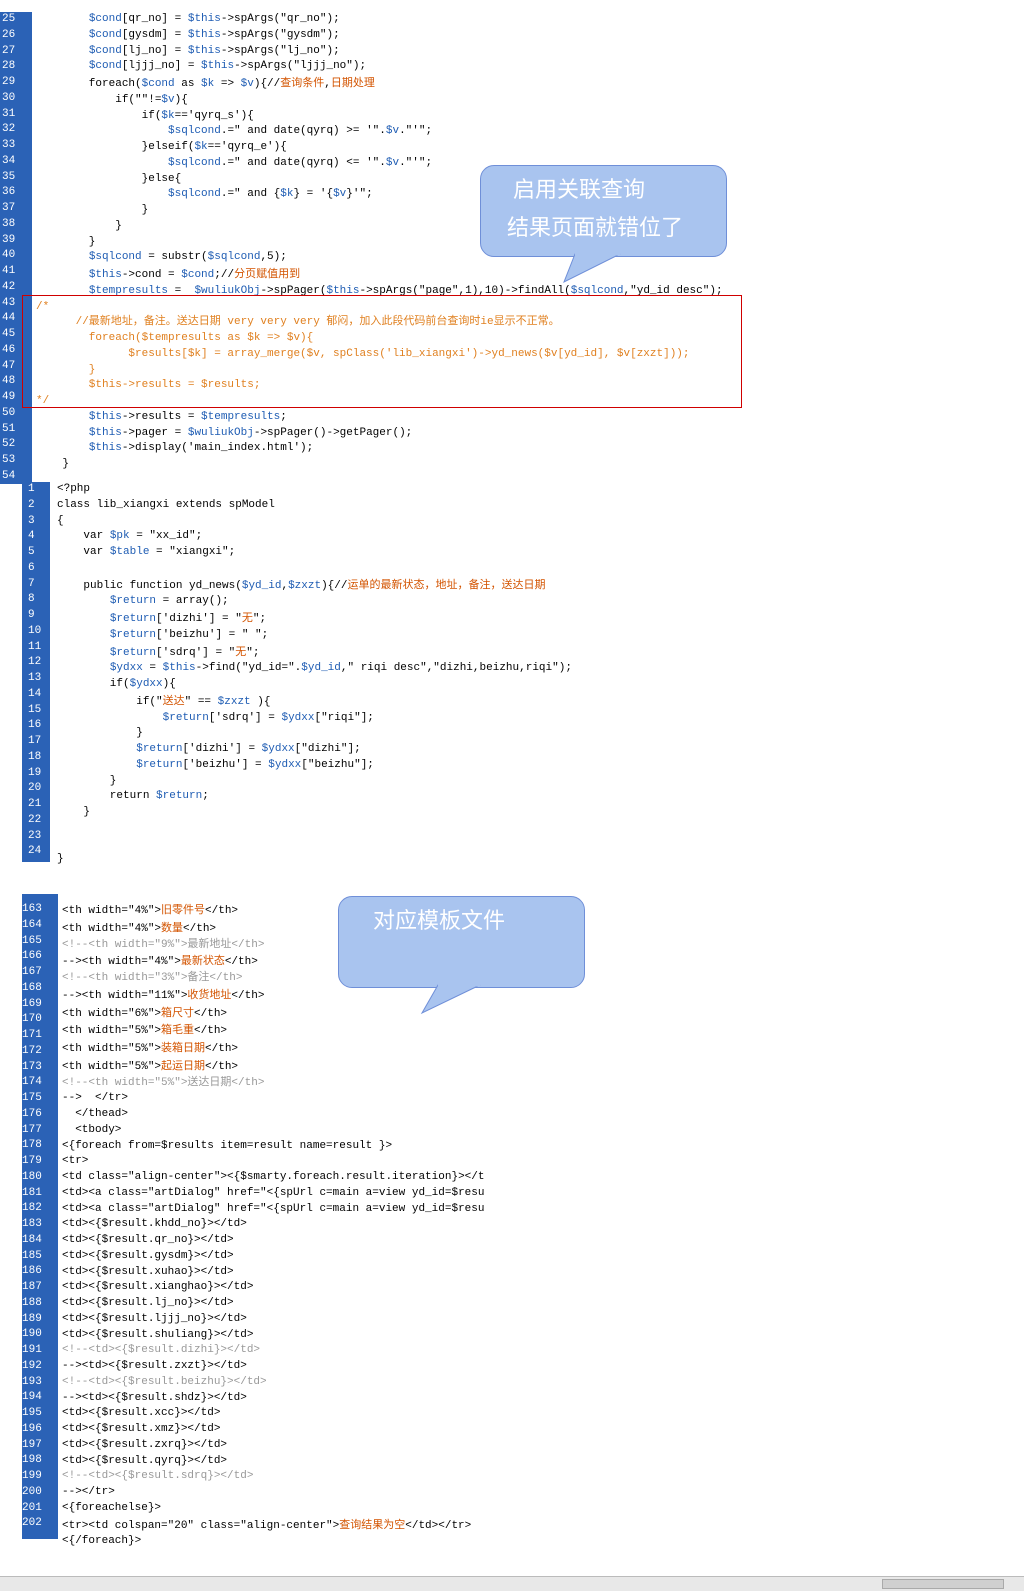  What do you see at coordinates (130, 536) in the screenshot?
I see `code-line: var $pk = "xx_id";` at bounding box center [130, 536].